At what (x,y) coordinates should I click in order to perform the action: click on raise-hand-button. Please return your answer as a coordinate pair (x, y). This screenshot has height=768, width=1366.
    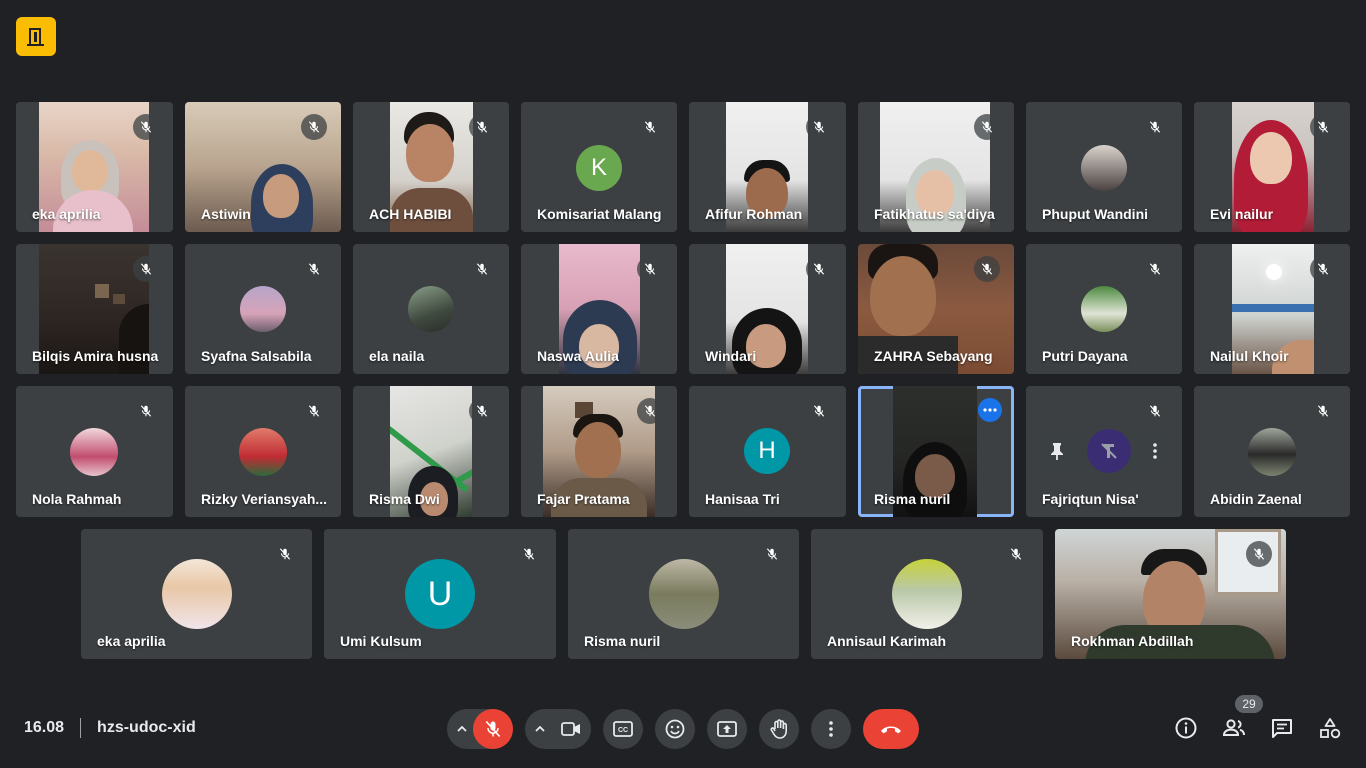
    Looking at the image, I should click on (779, 729).